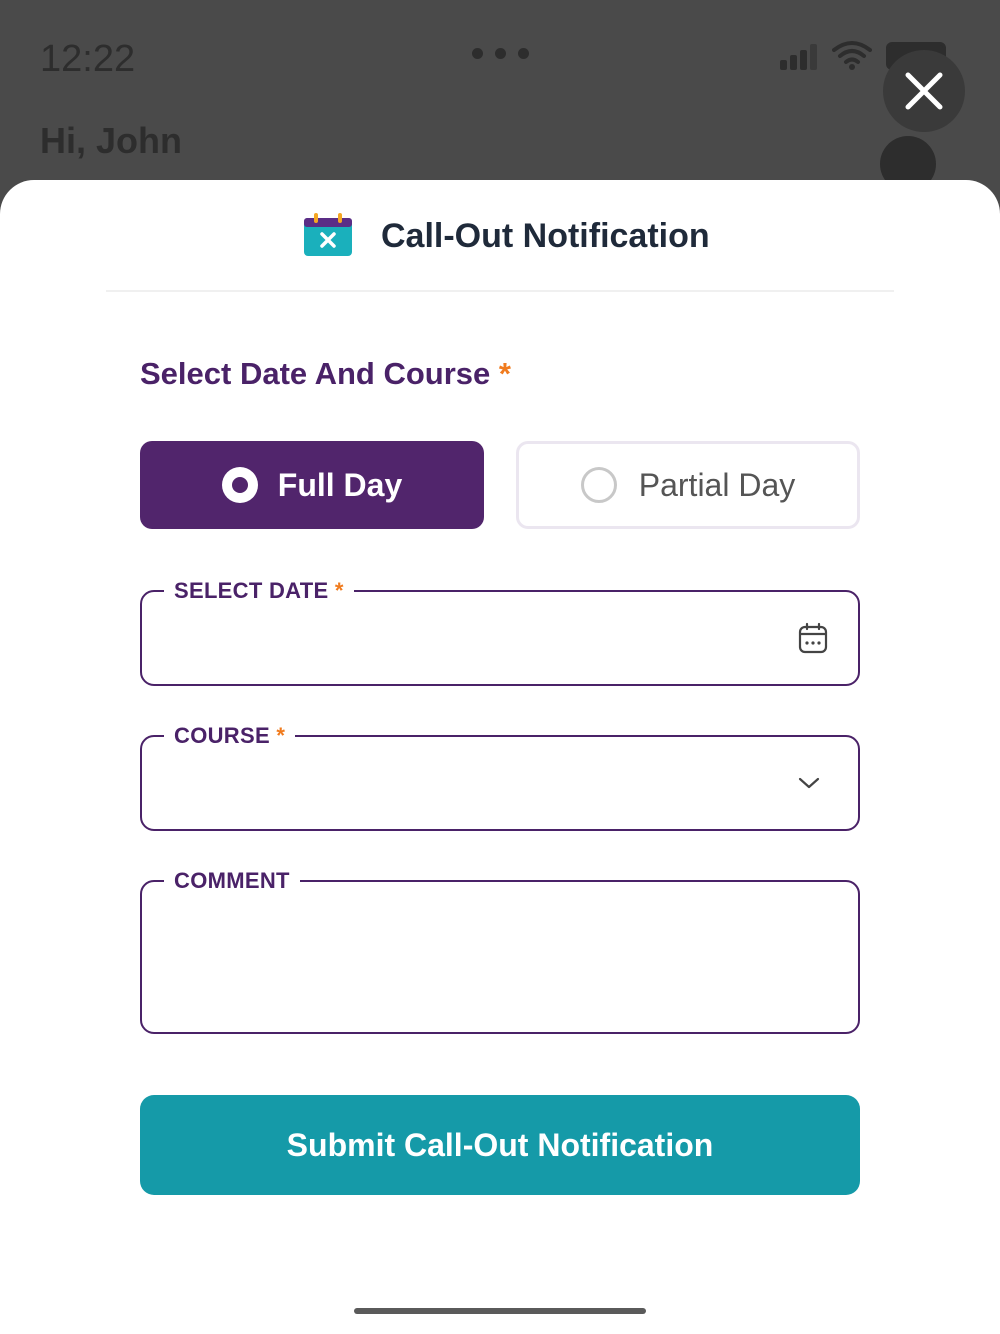 The image size is (1000, 1334). I want to click on full-day-label: Full Day, so click(340, 484).